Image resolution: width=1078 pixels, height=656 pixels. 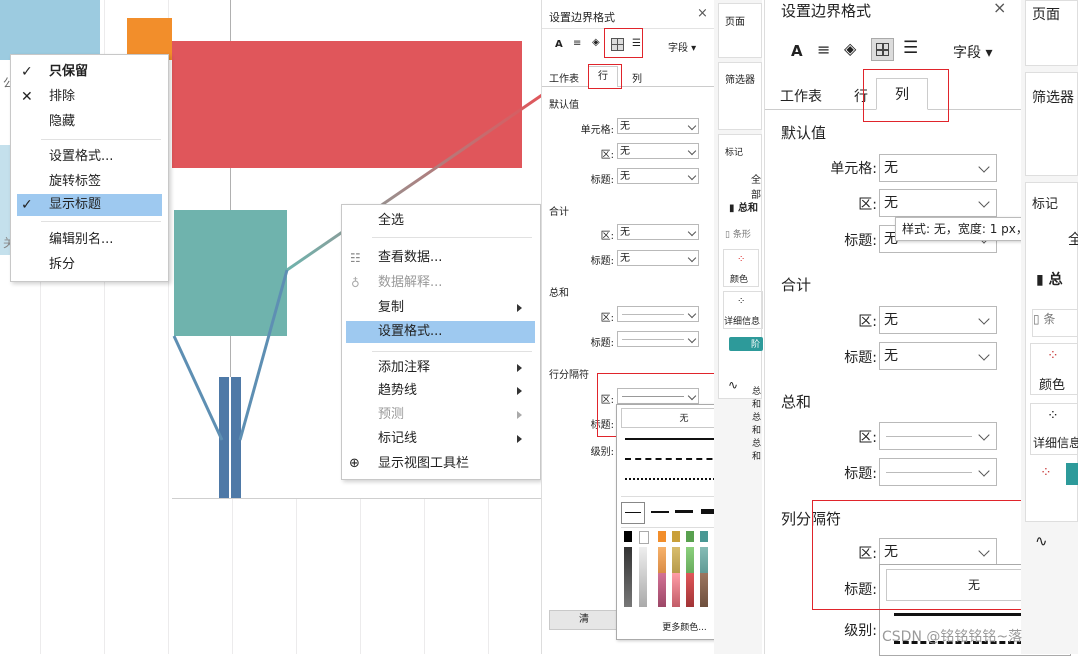 What do you see at coordinates (964, 229) in the screenshot?
I see `style-tooltip: 样式: 无，宽度: 1 px，颜色` at bounding box center [964, 229].